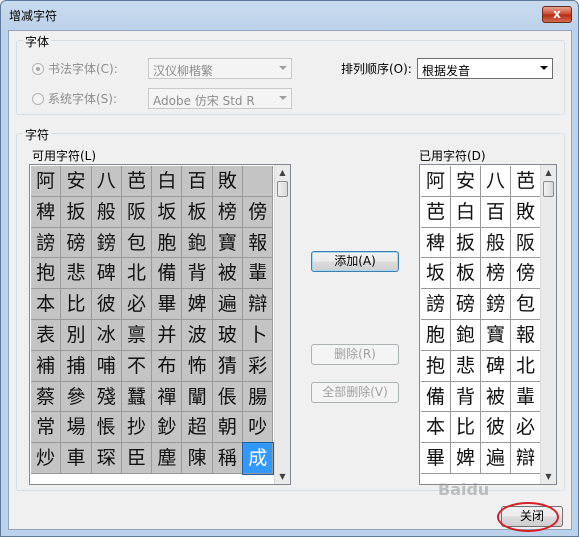 The width and height of the screenshot is (579, 537). I want to click on char-cell: 碑, so click(496, 366).